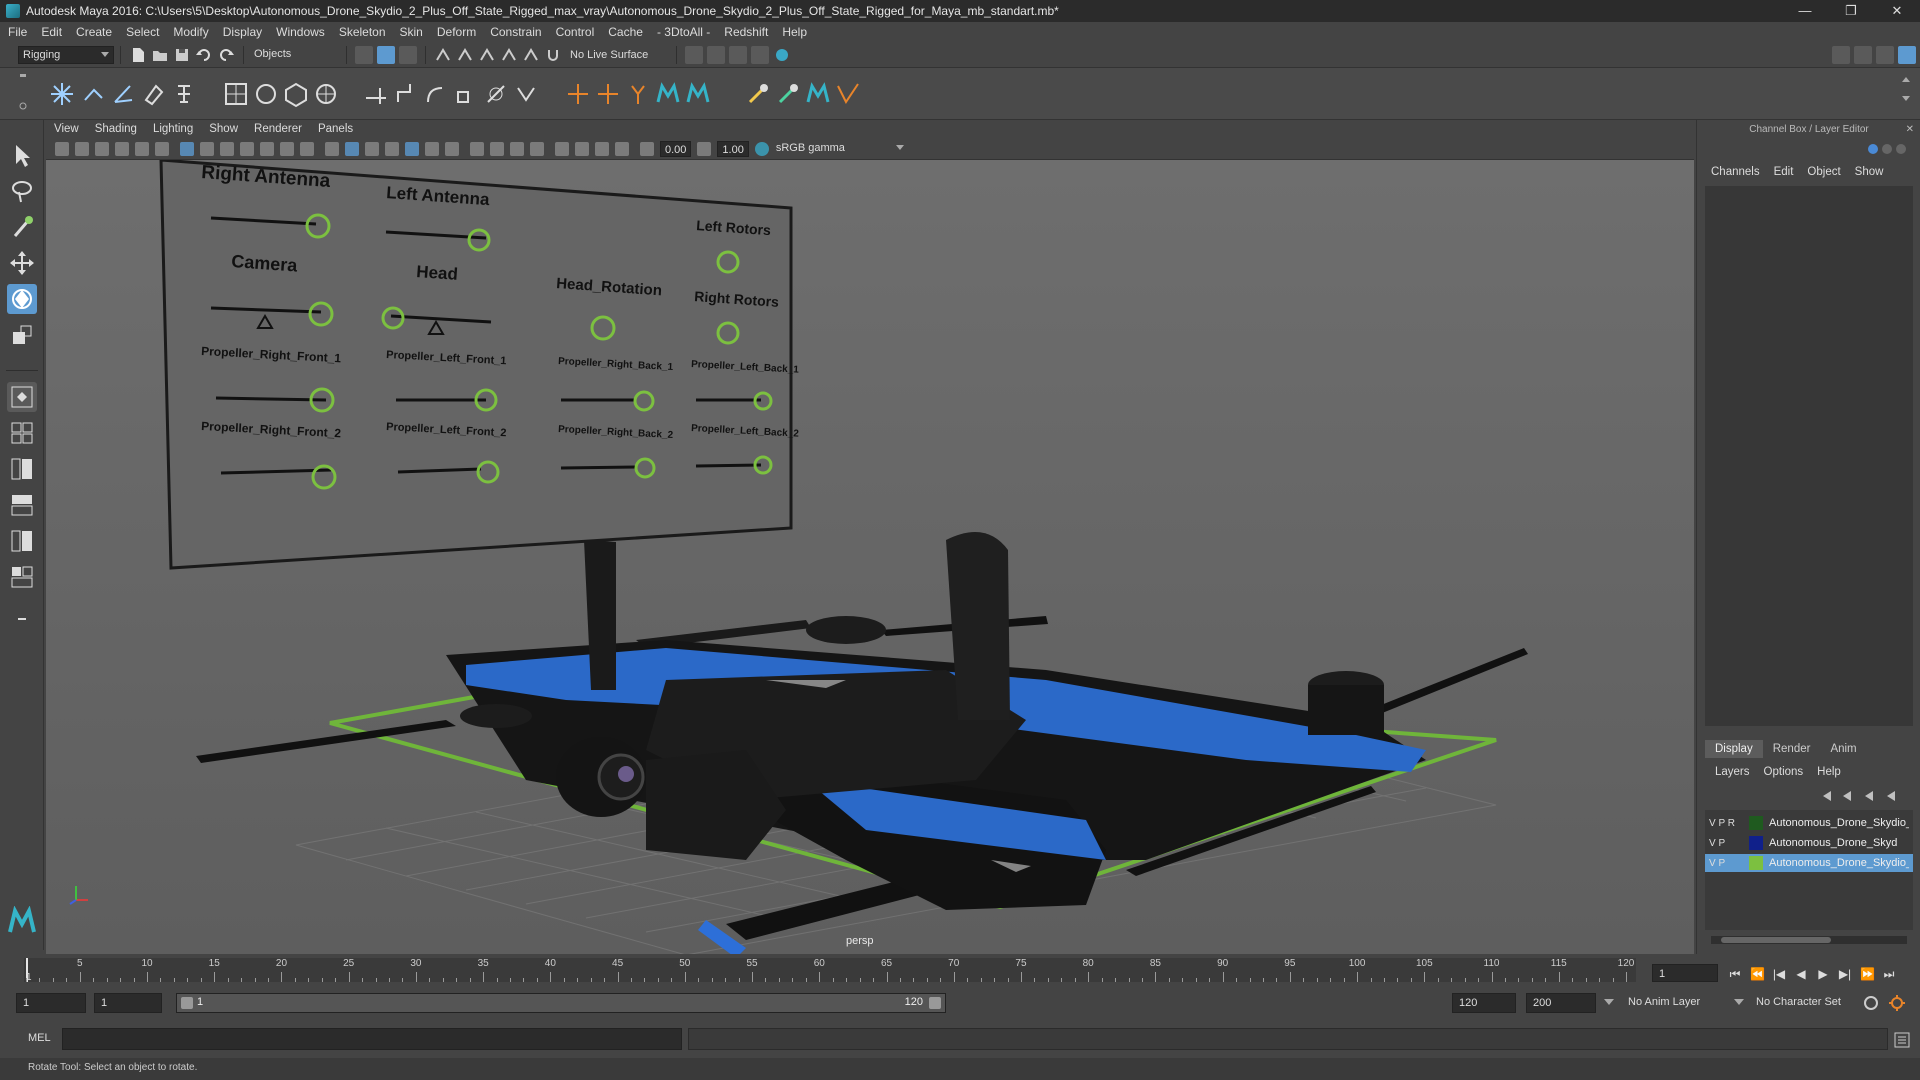 This screenshot has height=1080, width=1920. Describe the element at coordinates (676, 148) in the screenshot. I see `exposure-field: 0.00` at that location.